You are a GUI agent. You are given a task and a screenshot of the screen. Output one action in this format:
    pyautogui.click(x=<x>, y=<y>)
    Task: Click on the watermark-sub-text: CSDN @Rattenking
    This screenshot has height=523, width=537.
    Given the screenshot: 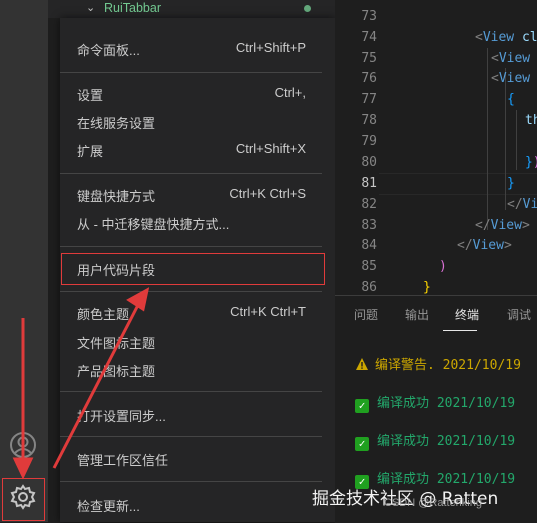 What is the action you would take?
    pyautogui.click(x=433, y=503)
    